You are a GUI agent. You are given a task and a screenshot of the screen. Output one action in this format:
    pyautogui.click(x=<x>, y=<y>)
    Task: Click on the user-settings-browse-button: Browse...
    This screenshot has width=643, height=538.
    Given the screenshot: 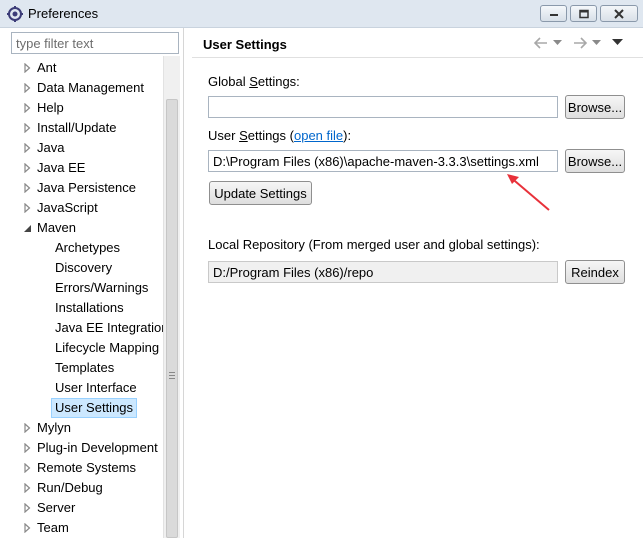 What is the action you would take?
    pyautogui.click(x=595, y=161)
    